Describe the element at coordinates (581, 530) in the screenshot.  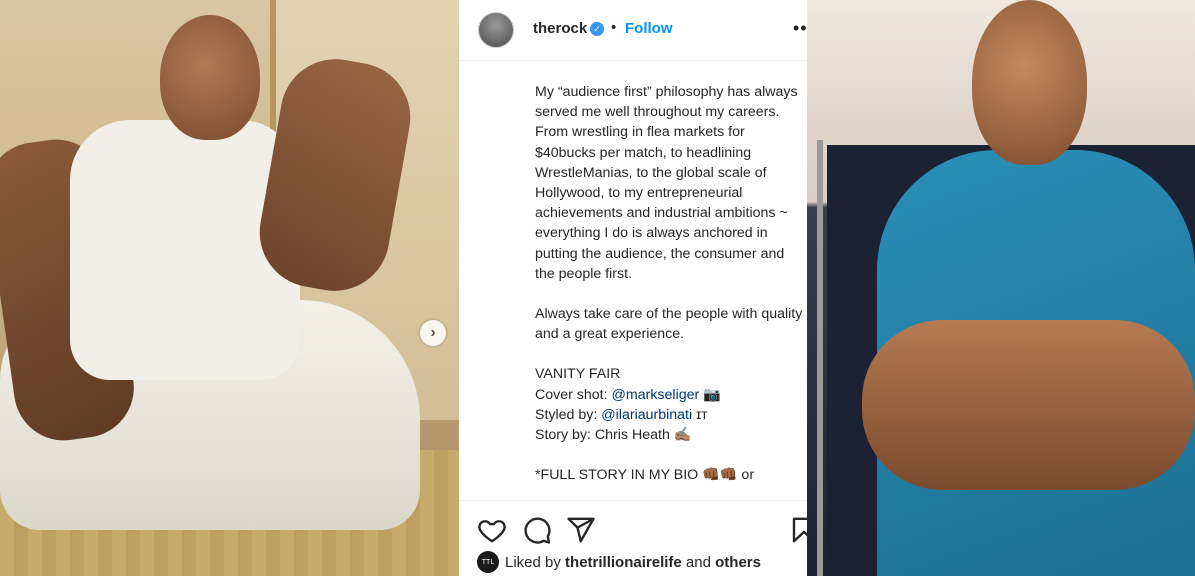
I see `share-icon` at that location.